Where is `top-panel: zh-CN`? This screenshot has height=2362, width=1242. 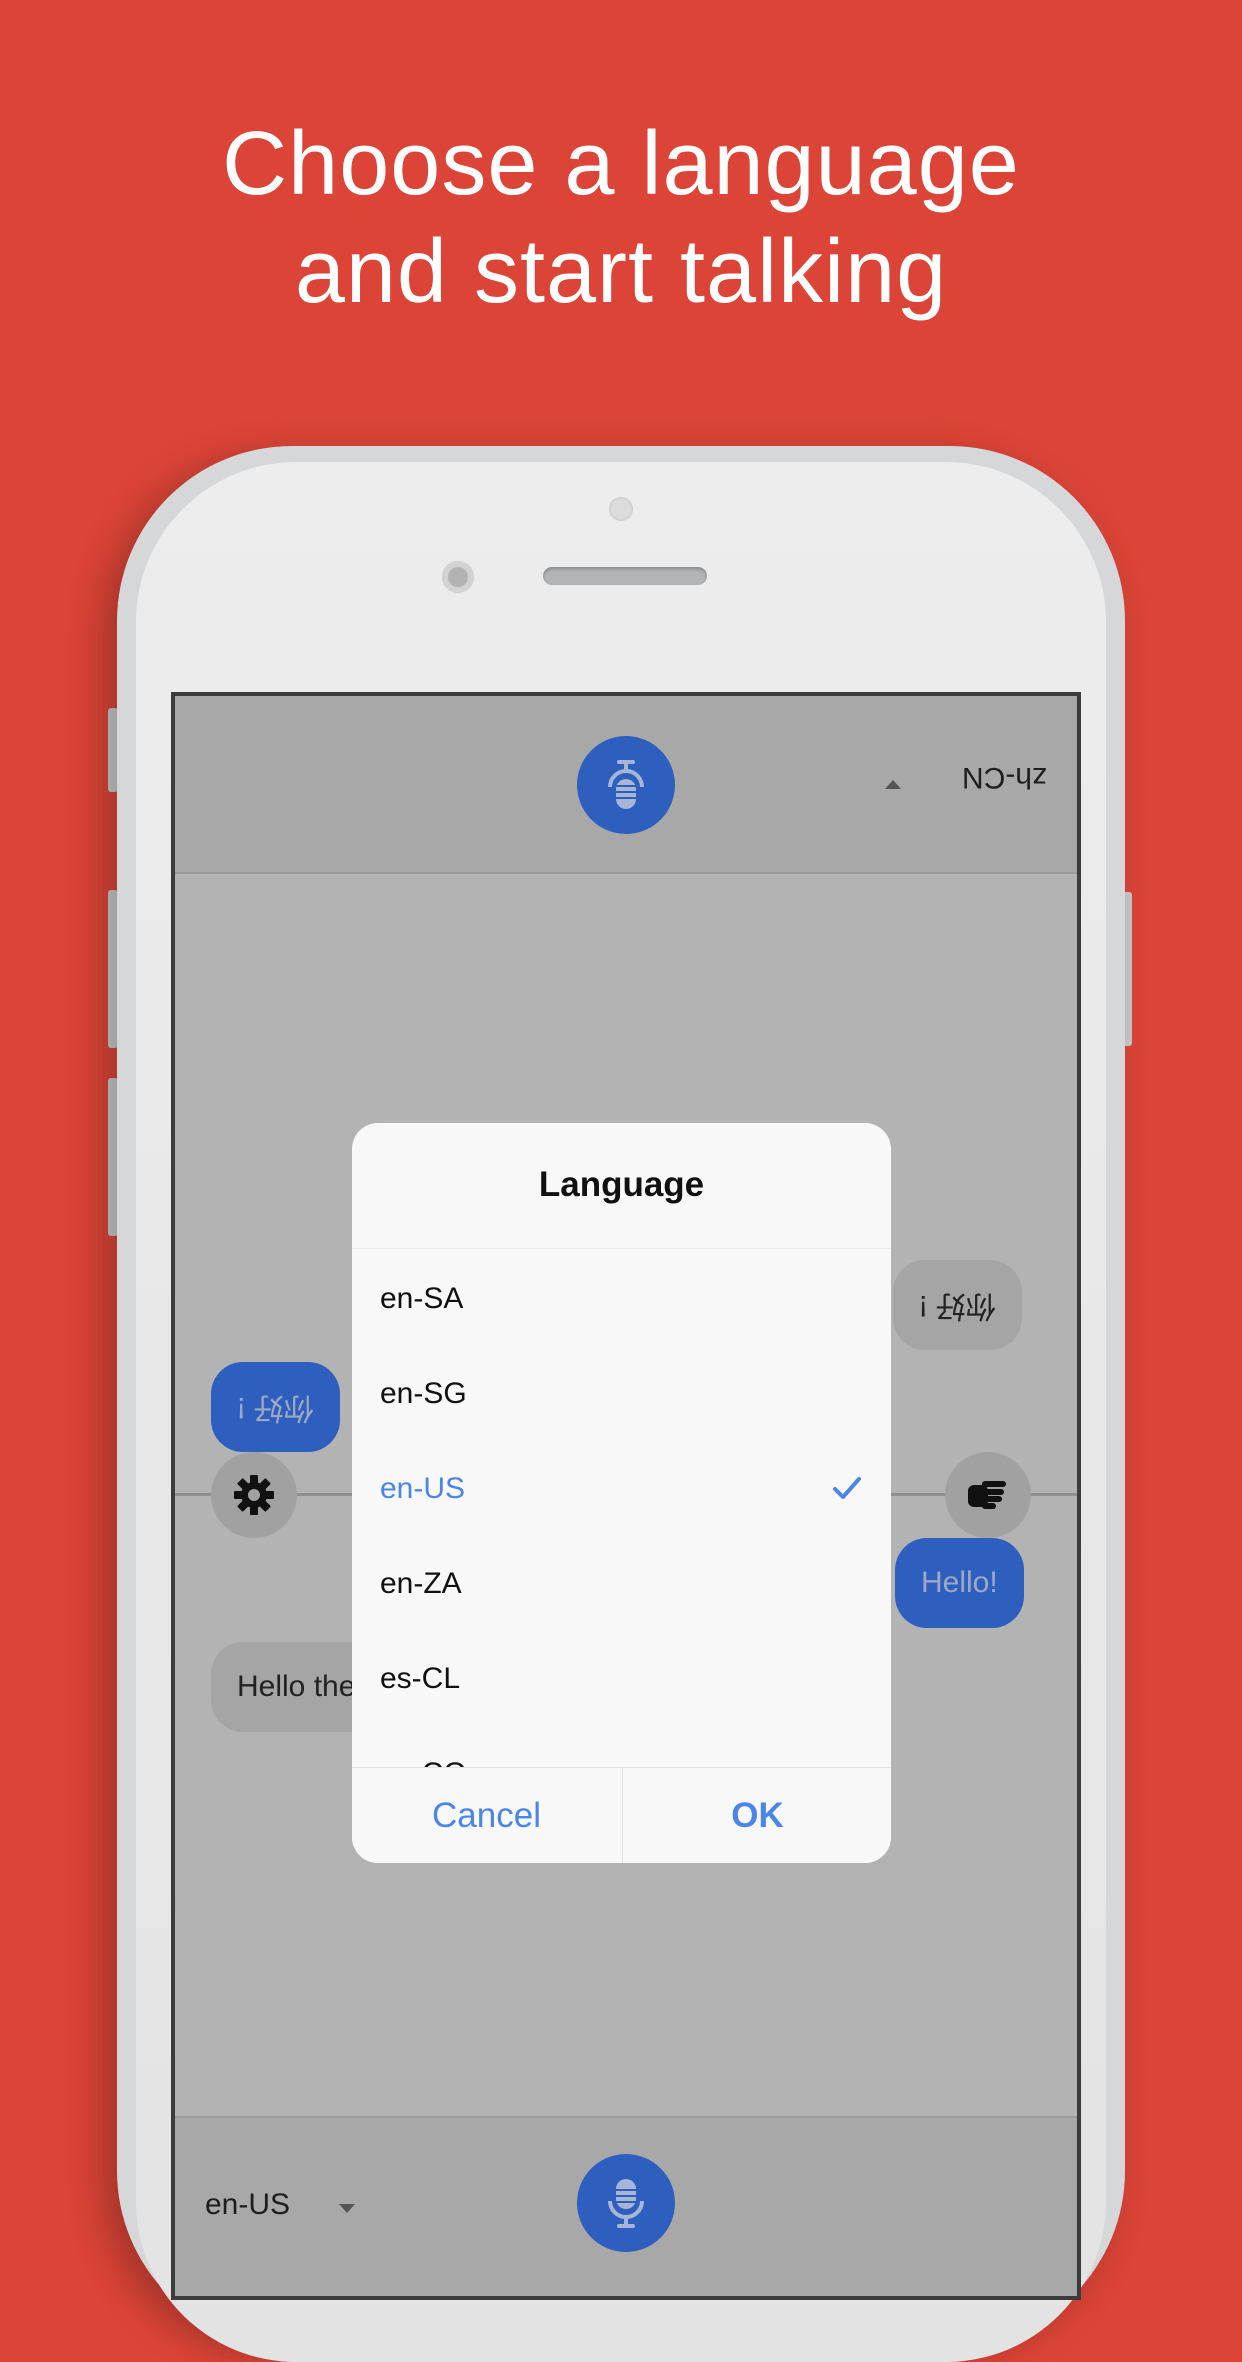 top-panel: zh-CN is located at coordinates (626, 785).